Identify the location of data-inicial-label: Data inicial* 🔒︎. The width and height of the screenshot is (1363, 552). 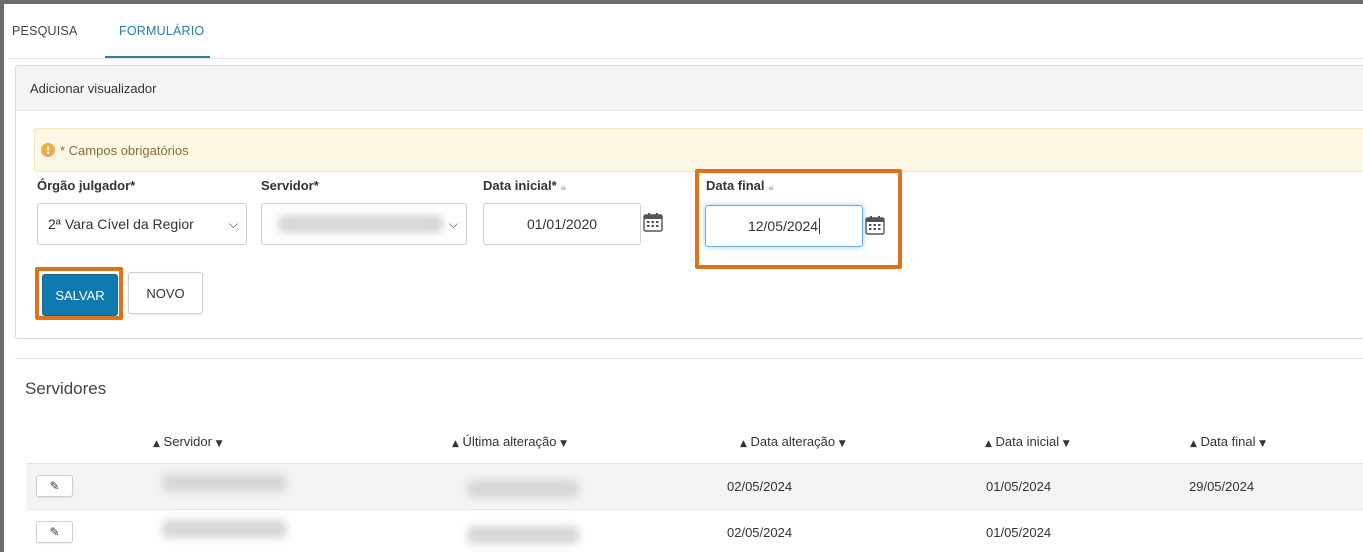
(524, 185).